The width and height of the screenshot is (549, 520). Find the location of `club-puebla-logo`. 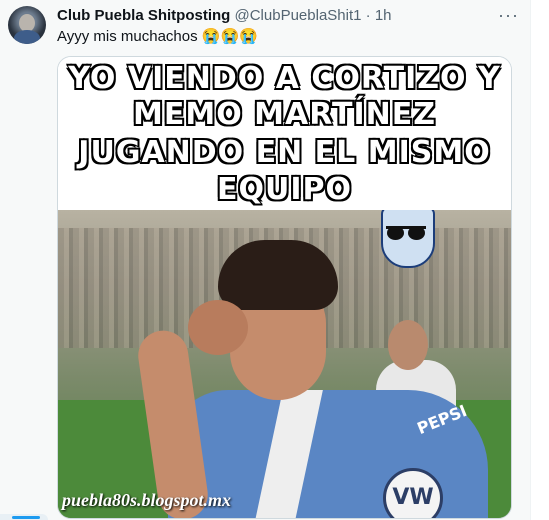

club-puebla-logo is located at coordinates (406, 239).